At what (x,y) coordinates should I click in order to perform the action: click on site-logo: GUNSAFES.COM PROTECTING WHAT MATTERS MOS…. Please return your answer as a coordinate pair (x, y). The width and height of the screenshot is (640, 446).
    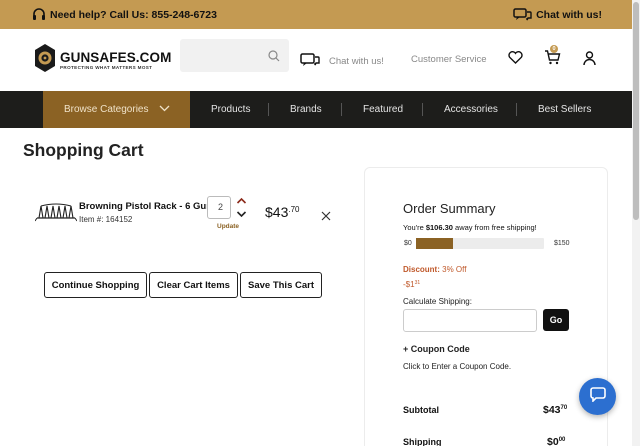
    Looking at the image, I should click on (102, 60).